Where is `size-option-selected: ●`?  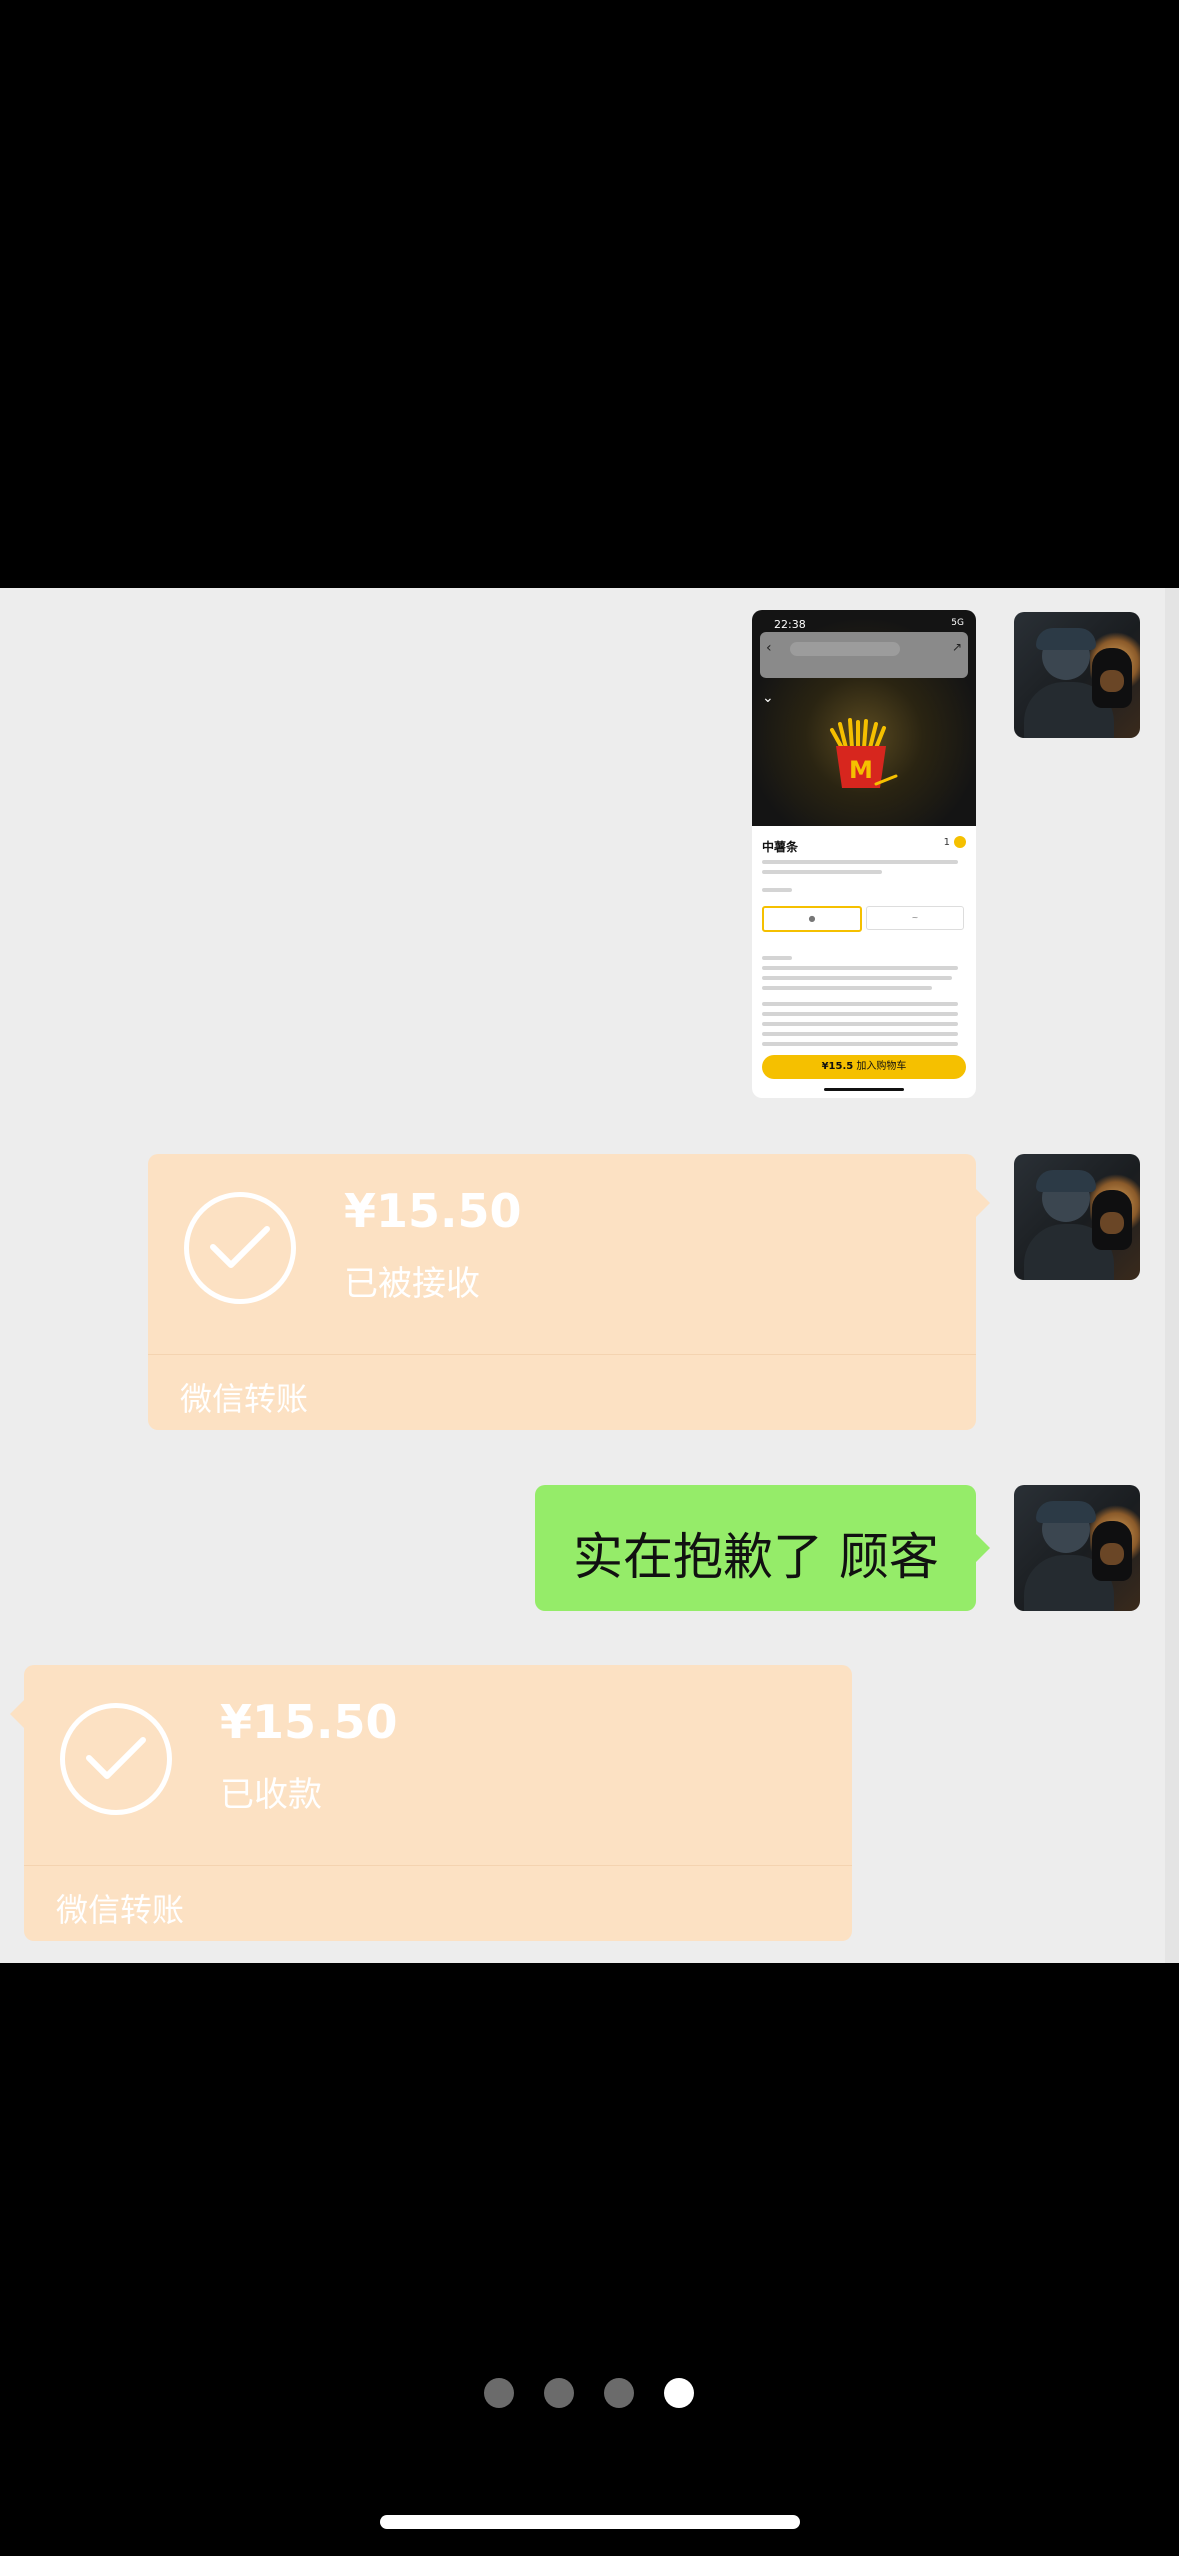
size-option-selected: ● is located at coordinates (812, 919).